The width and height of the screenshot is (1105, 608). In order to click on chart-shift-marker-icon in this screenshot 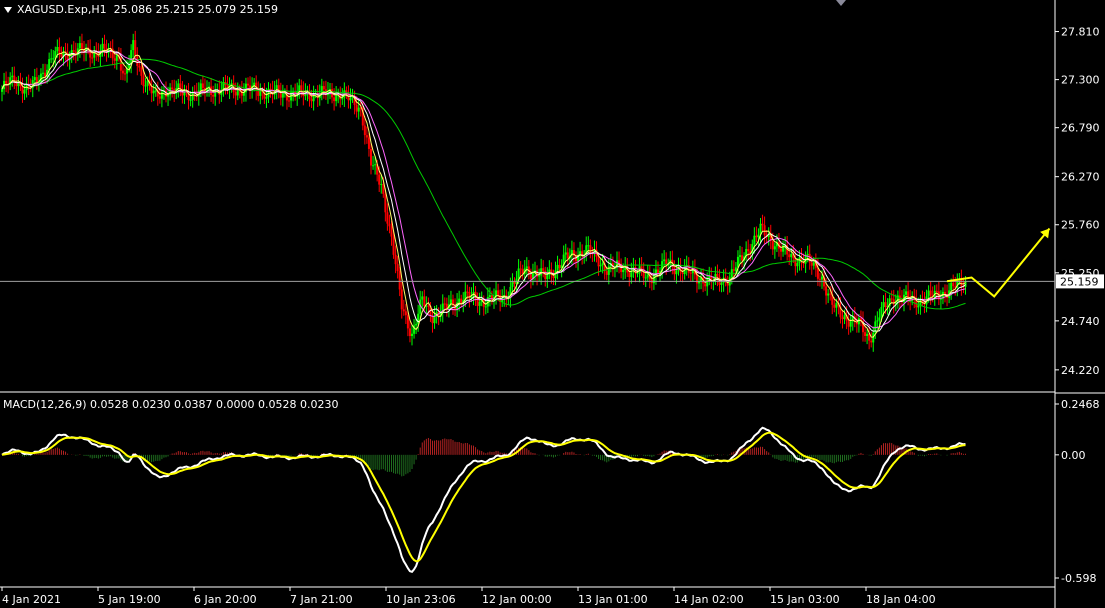, I will do `click(841, 3)`.